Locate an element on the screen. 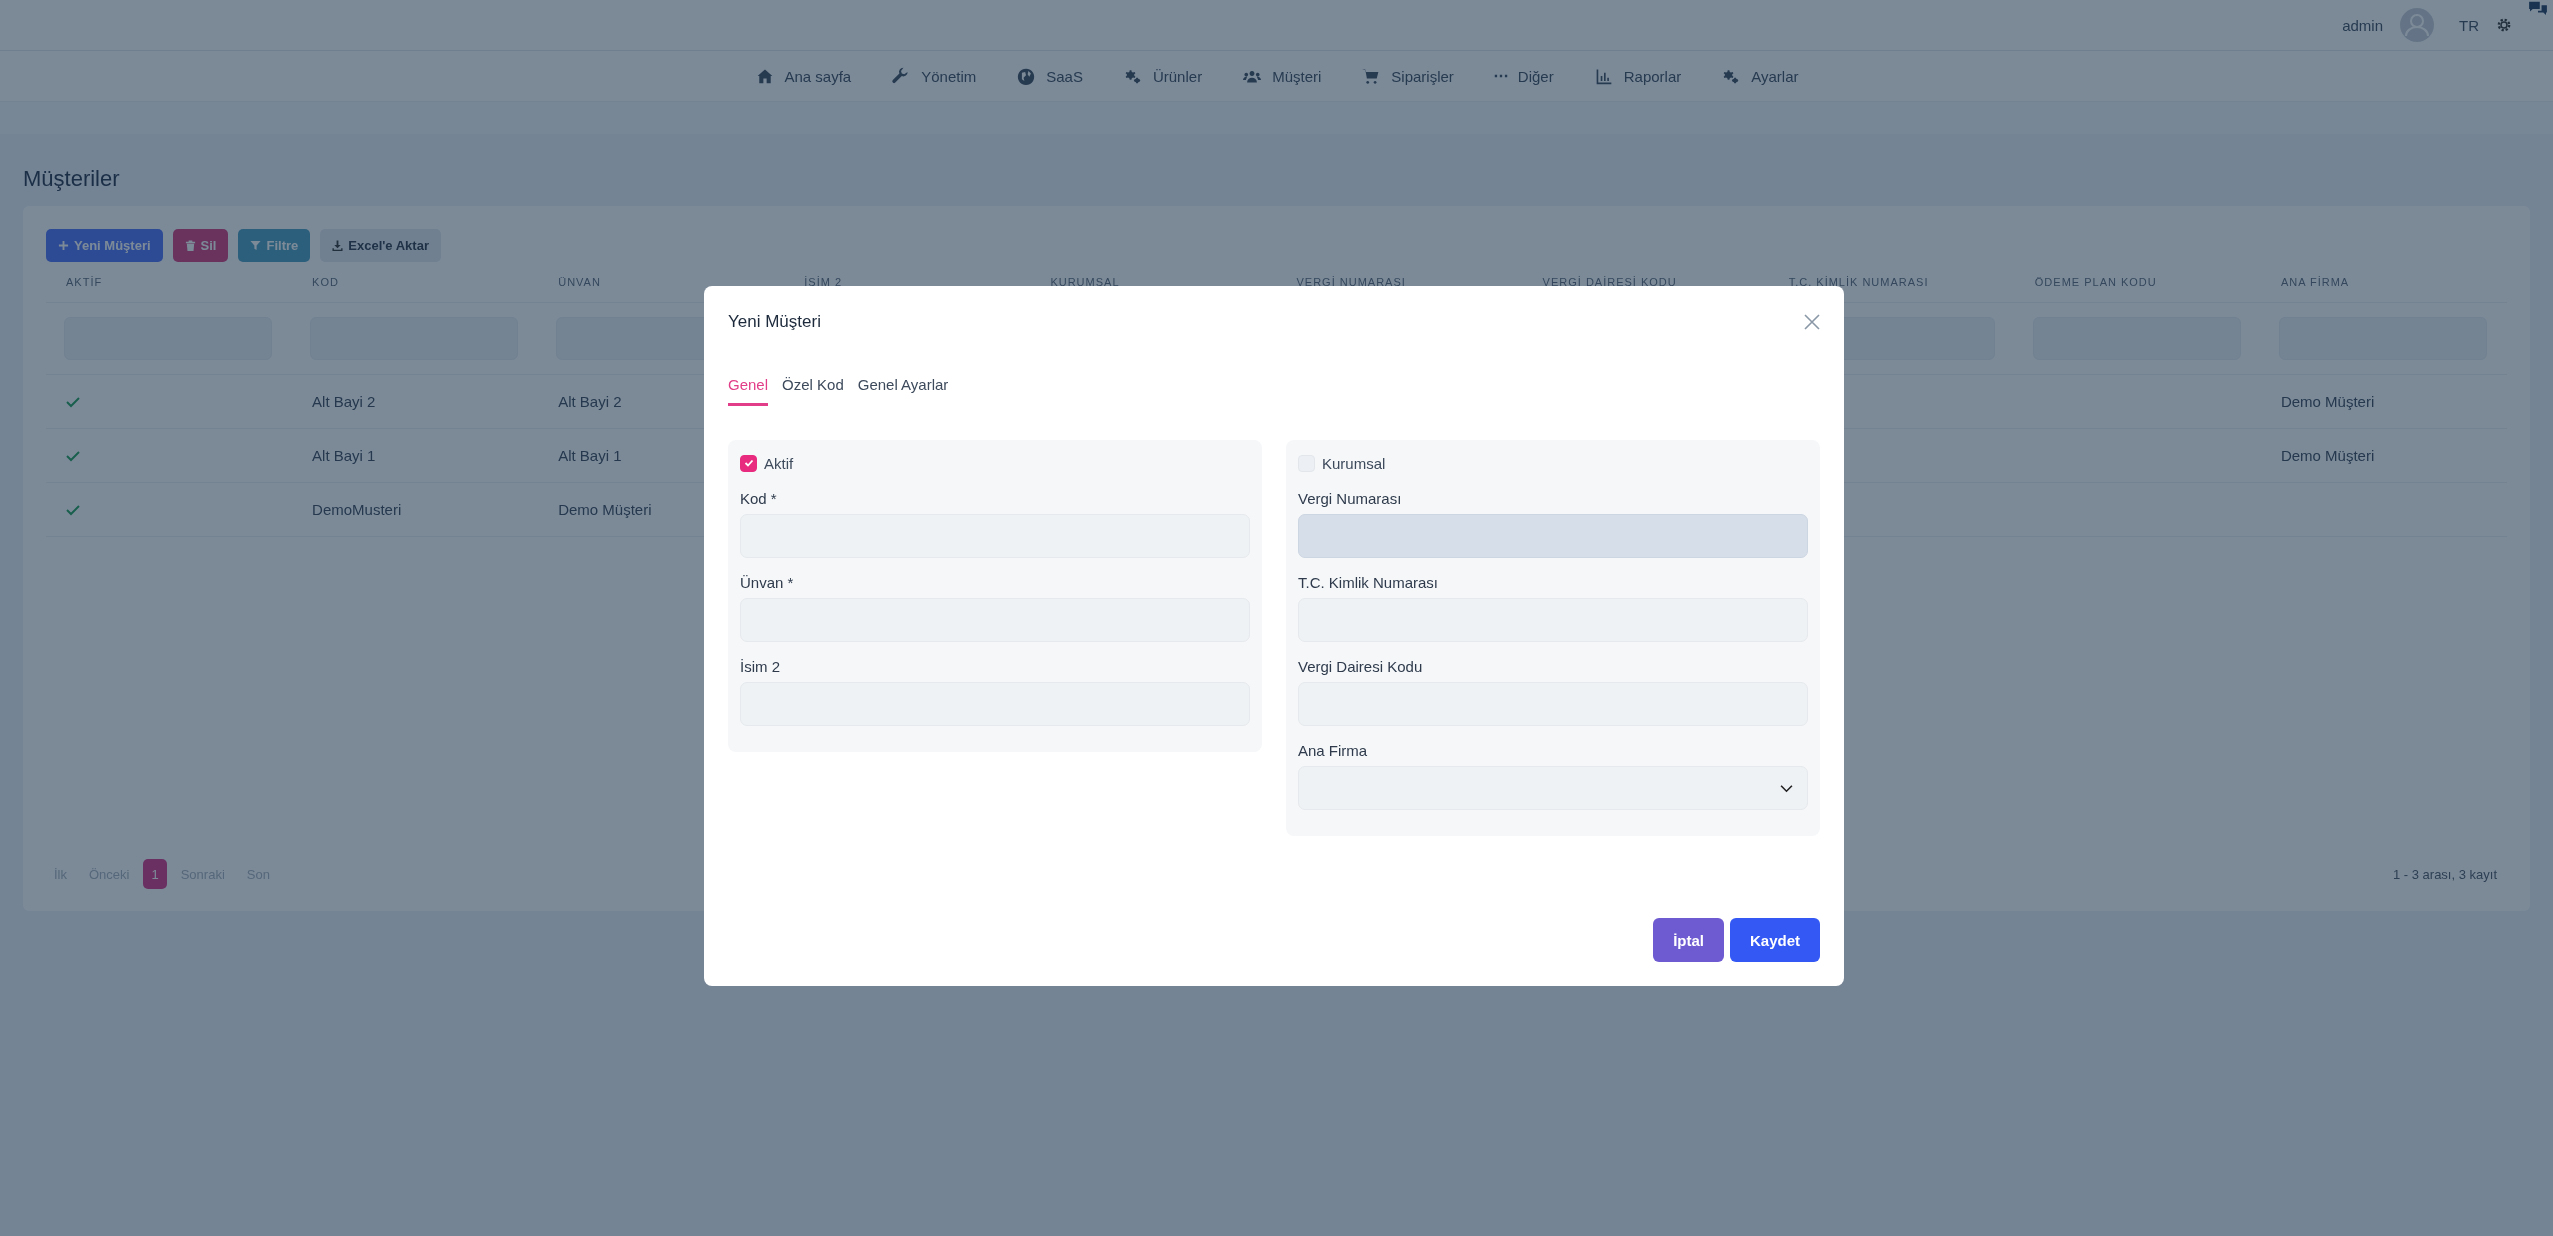  tab: Genel Ayarlar is located at coordinates (903, 391).